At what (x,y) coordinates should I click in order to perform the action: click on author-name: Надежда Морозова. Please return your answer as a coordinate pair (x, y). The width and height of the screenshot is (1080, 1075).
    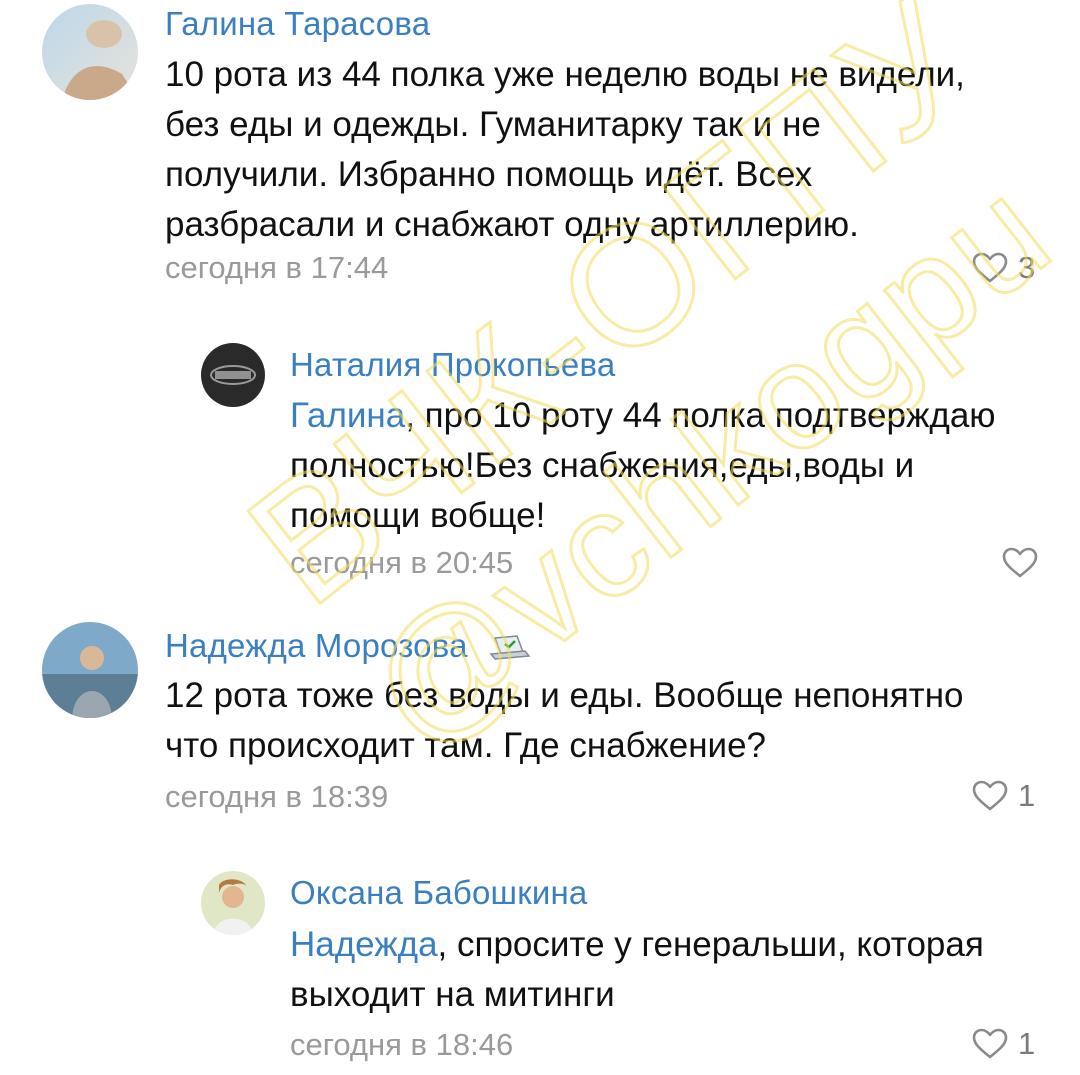
    Looking at the image, I should click on (348, 646).